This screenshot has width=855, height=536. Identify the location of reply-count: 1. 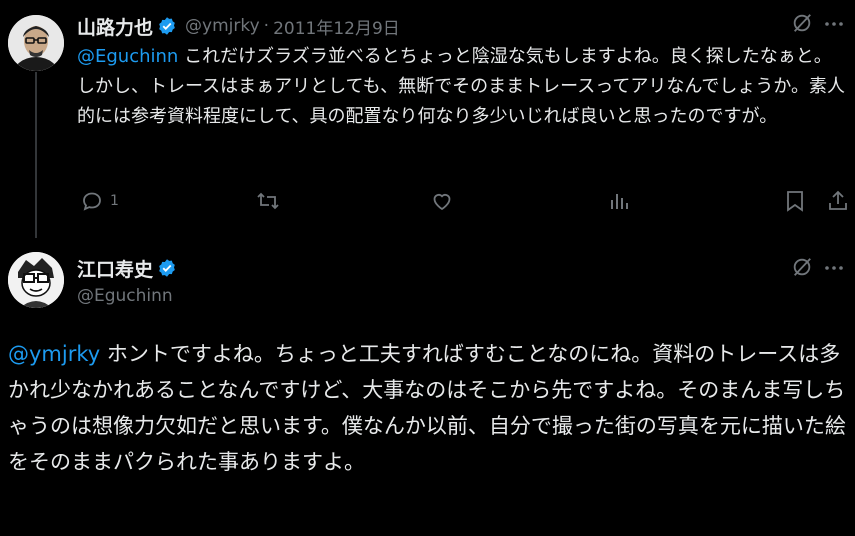
(114, 201).